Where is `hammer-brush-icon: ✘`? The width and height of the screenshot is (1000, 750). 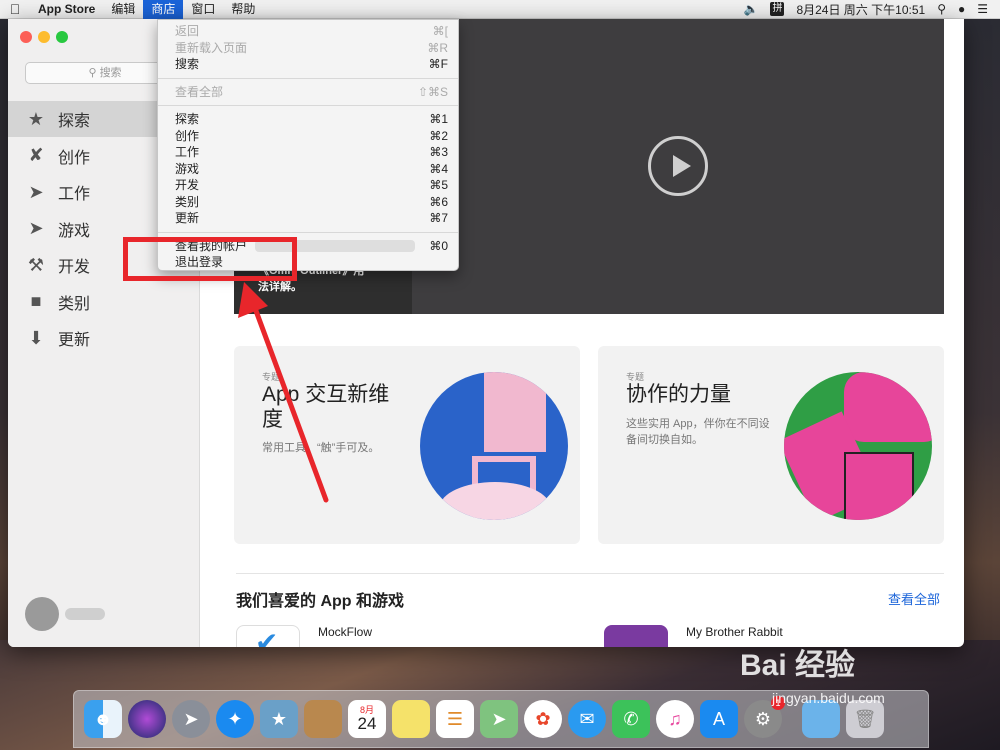 hammer-brush-icon: ✘ is located at coordinates (36, 155).